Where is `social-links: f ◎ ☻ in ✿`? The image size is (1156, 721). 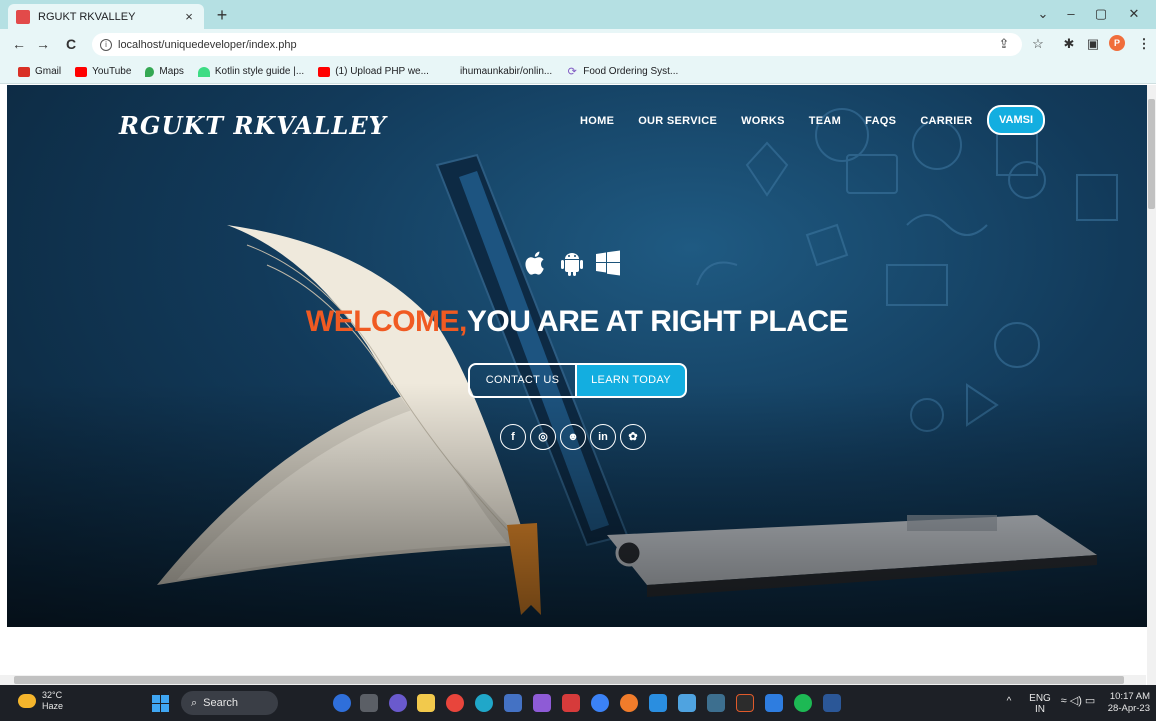
social-links: f ◎ ☻ in ✿ is located at coordinates (573, 437).